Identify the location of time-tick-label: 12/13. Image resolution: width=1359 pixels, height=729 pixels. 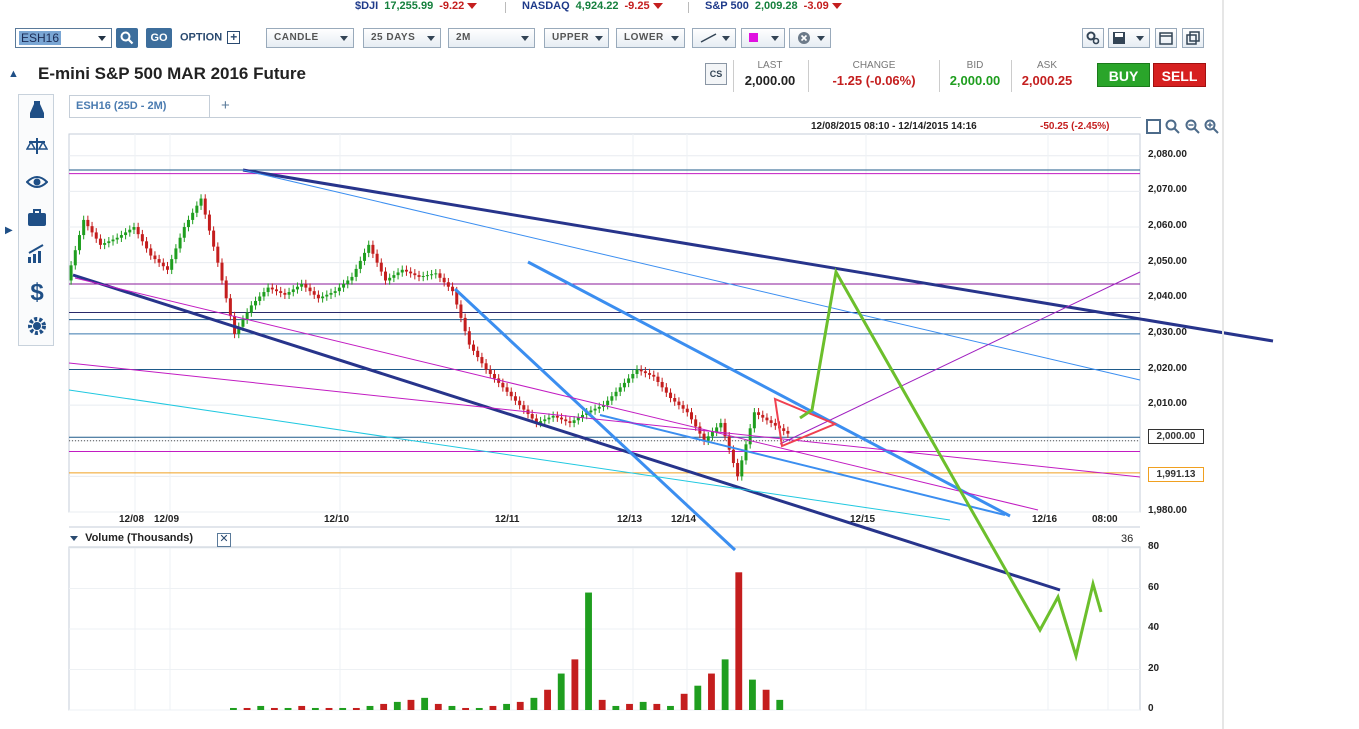
(630, 519).